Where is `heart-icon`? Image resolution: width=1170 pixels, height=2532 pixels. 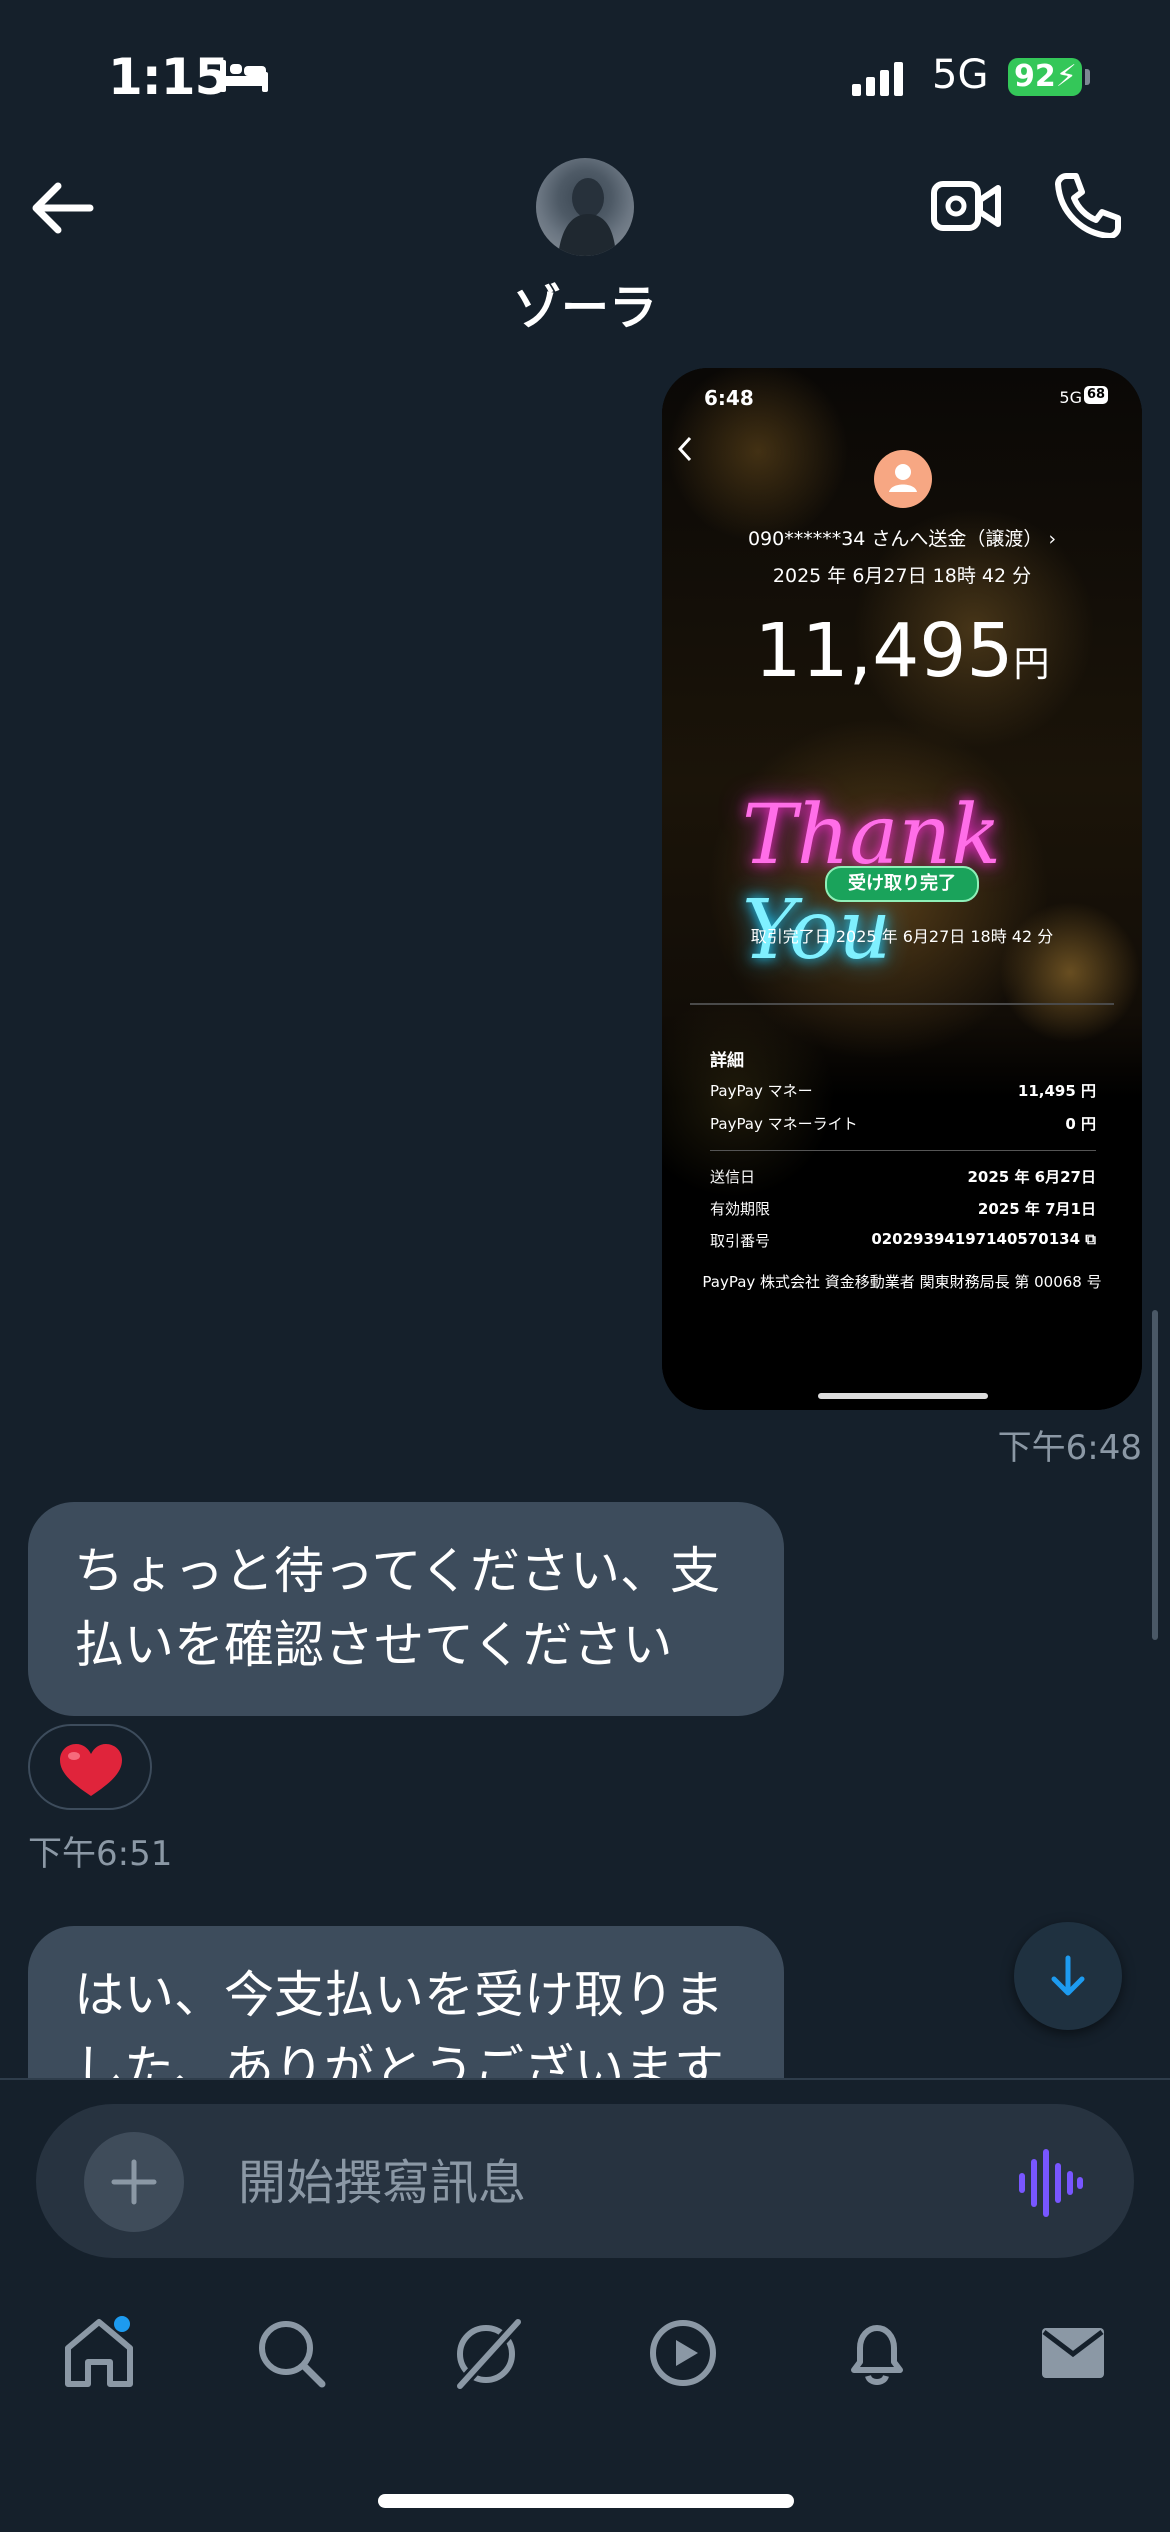
heart-icon is located at coordinates (91, 1770).